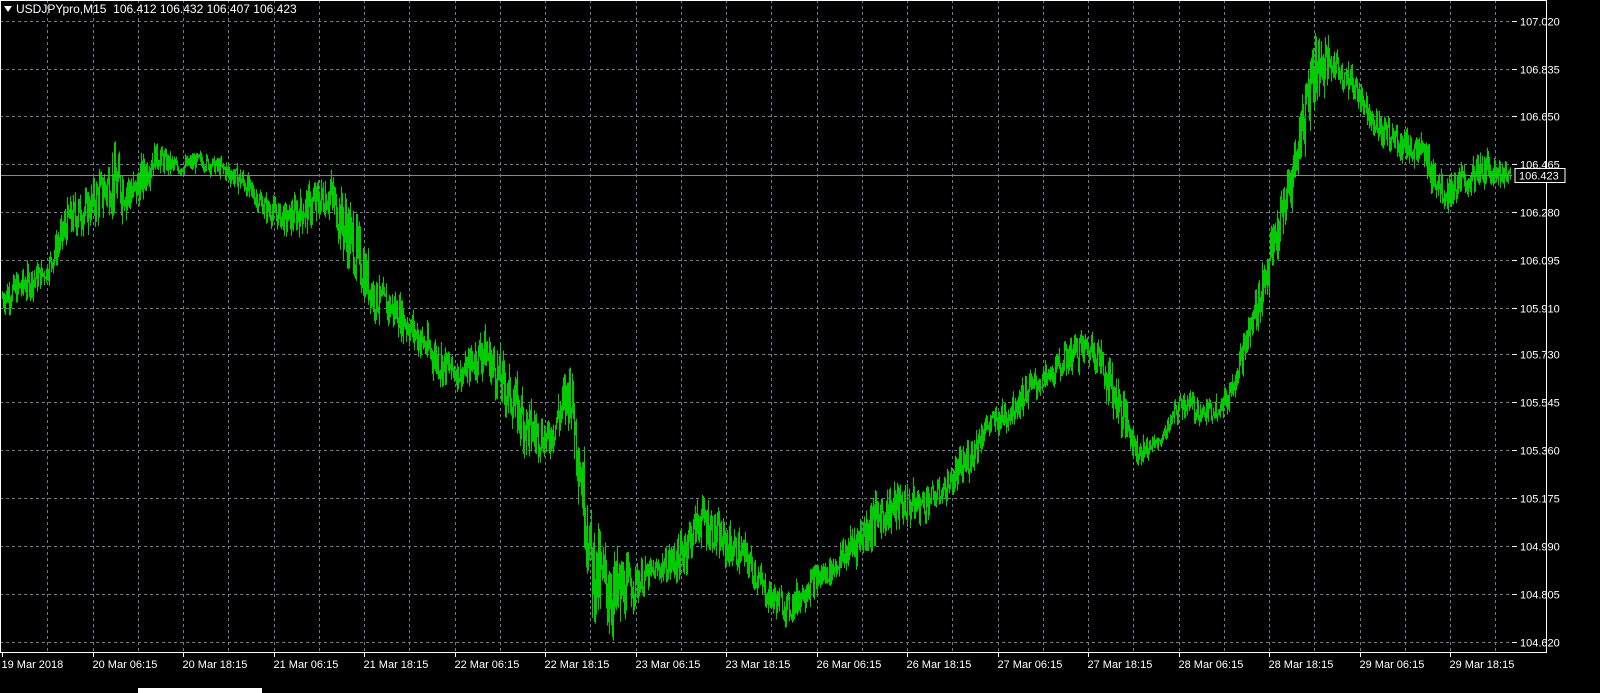 The width and height of the screenshot is (1600, 693). What do you see at coordinates (1540, 262) in the screenshot?
I see `y-tick-label: 106.095` at bounding box center [1540, 262].